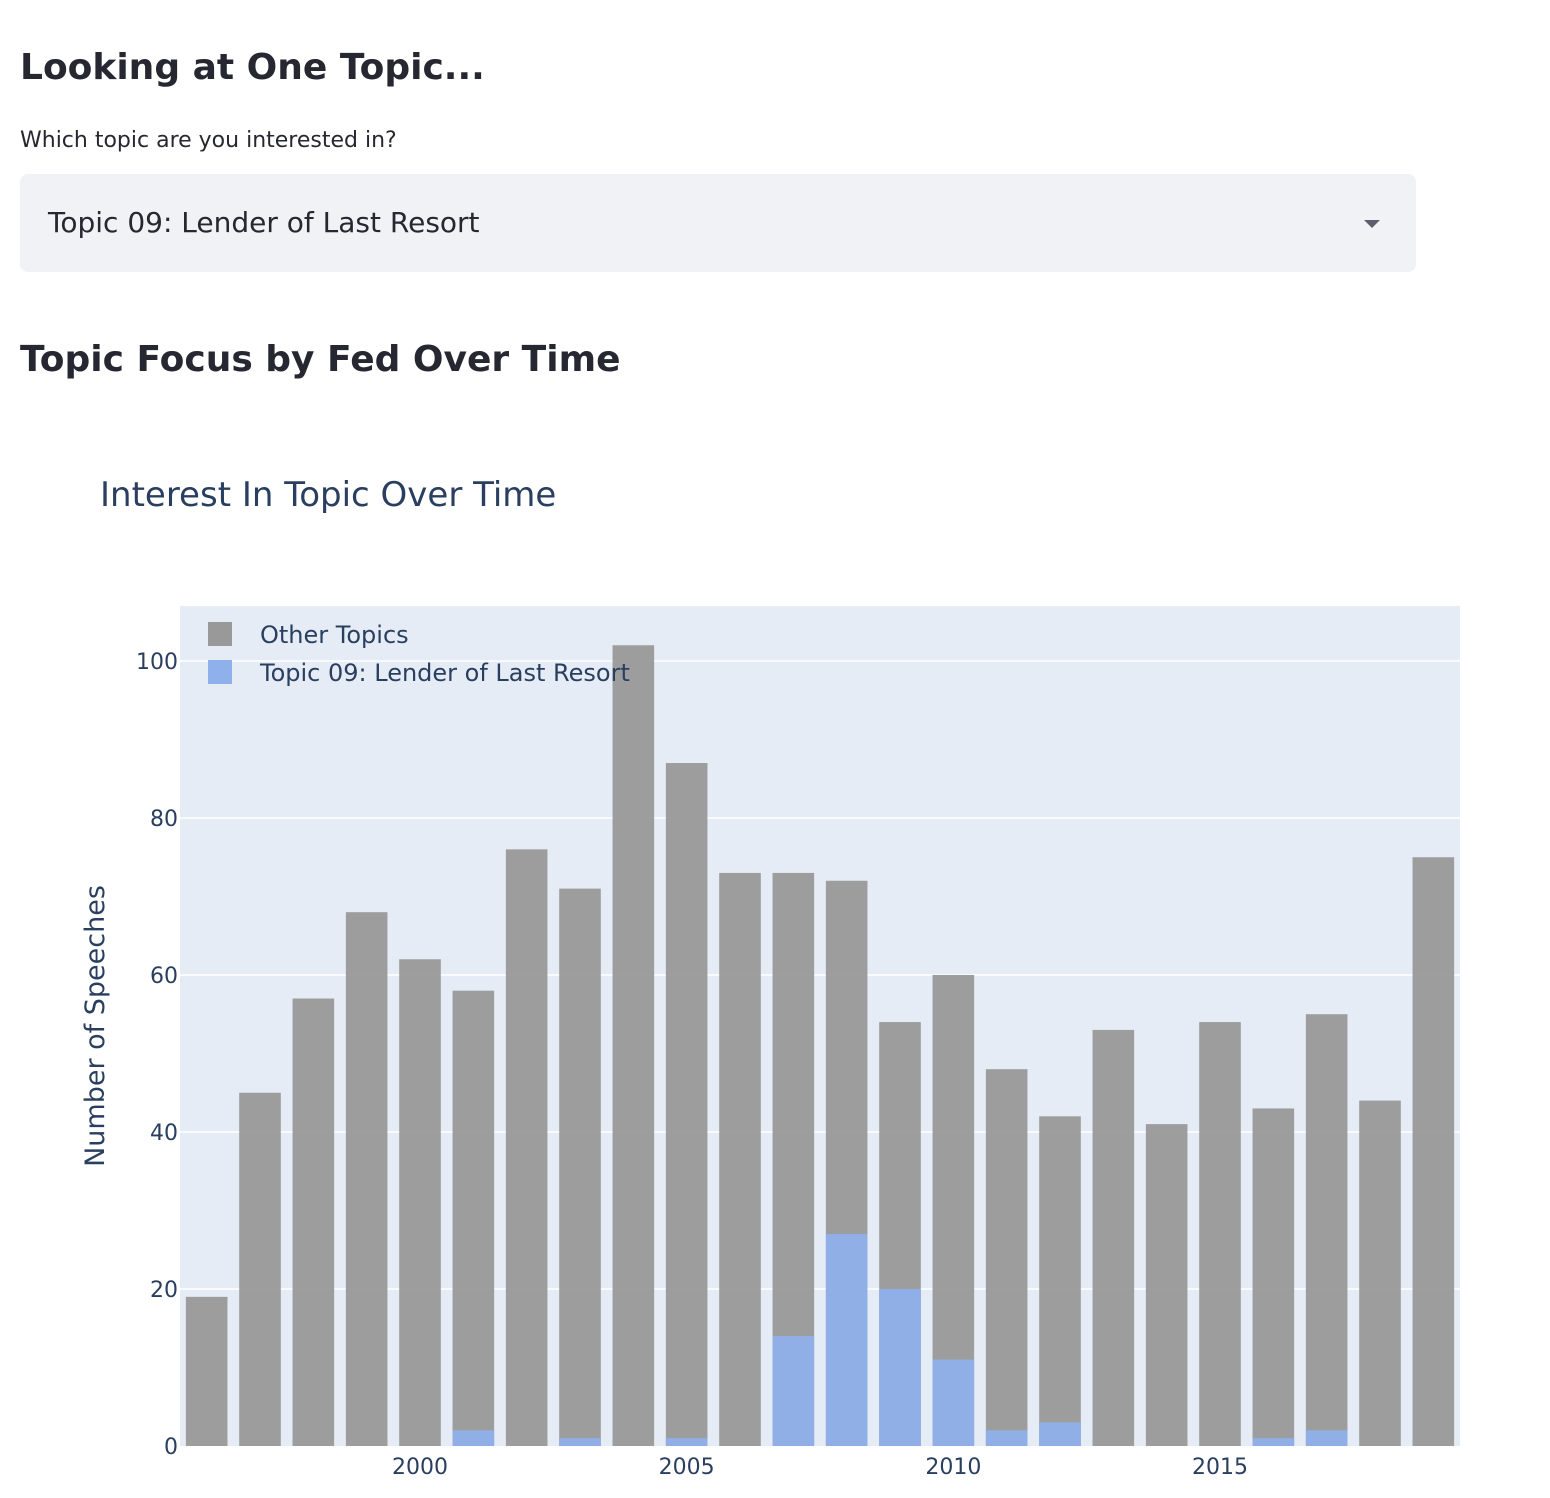  I want to click on y-tick-label: 20, so click(164, 1290).